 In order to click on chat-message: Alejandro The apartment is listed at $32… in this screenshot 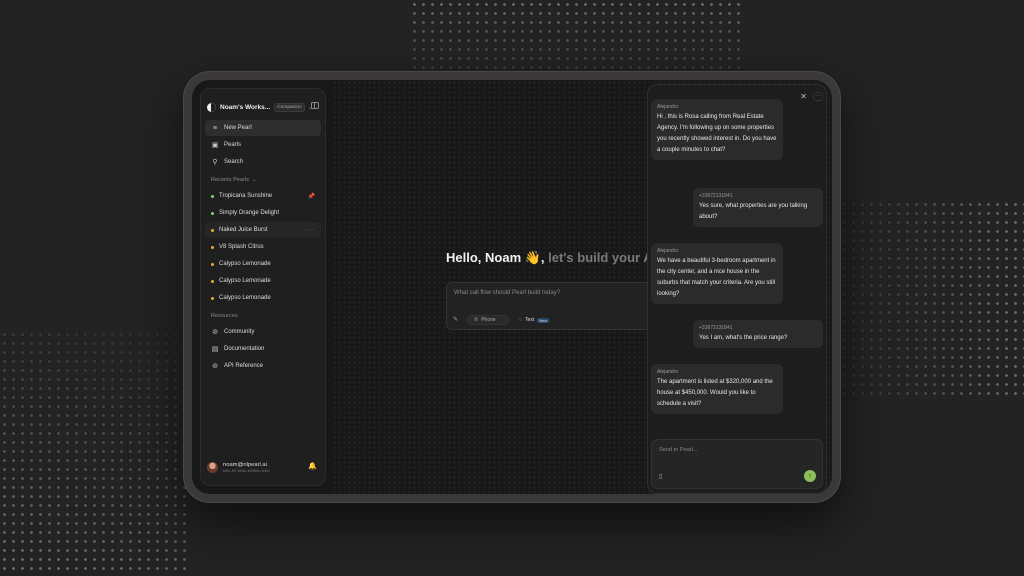, I will do `click(717, 389)`.